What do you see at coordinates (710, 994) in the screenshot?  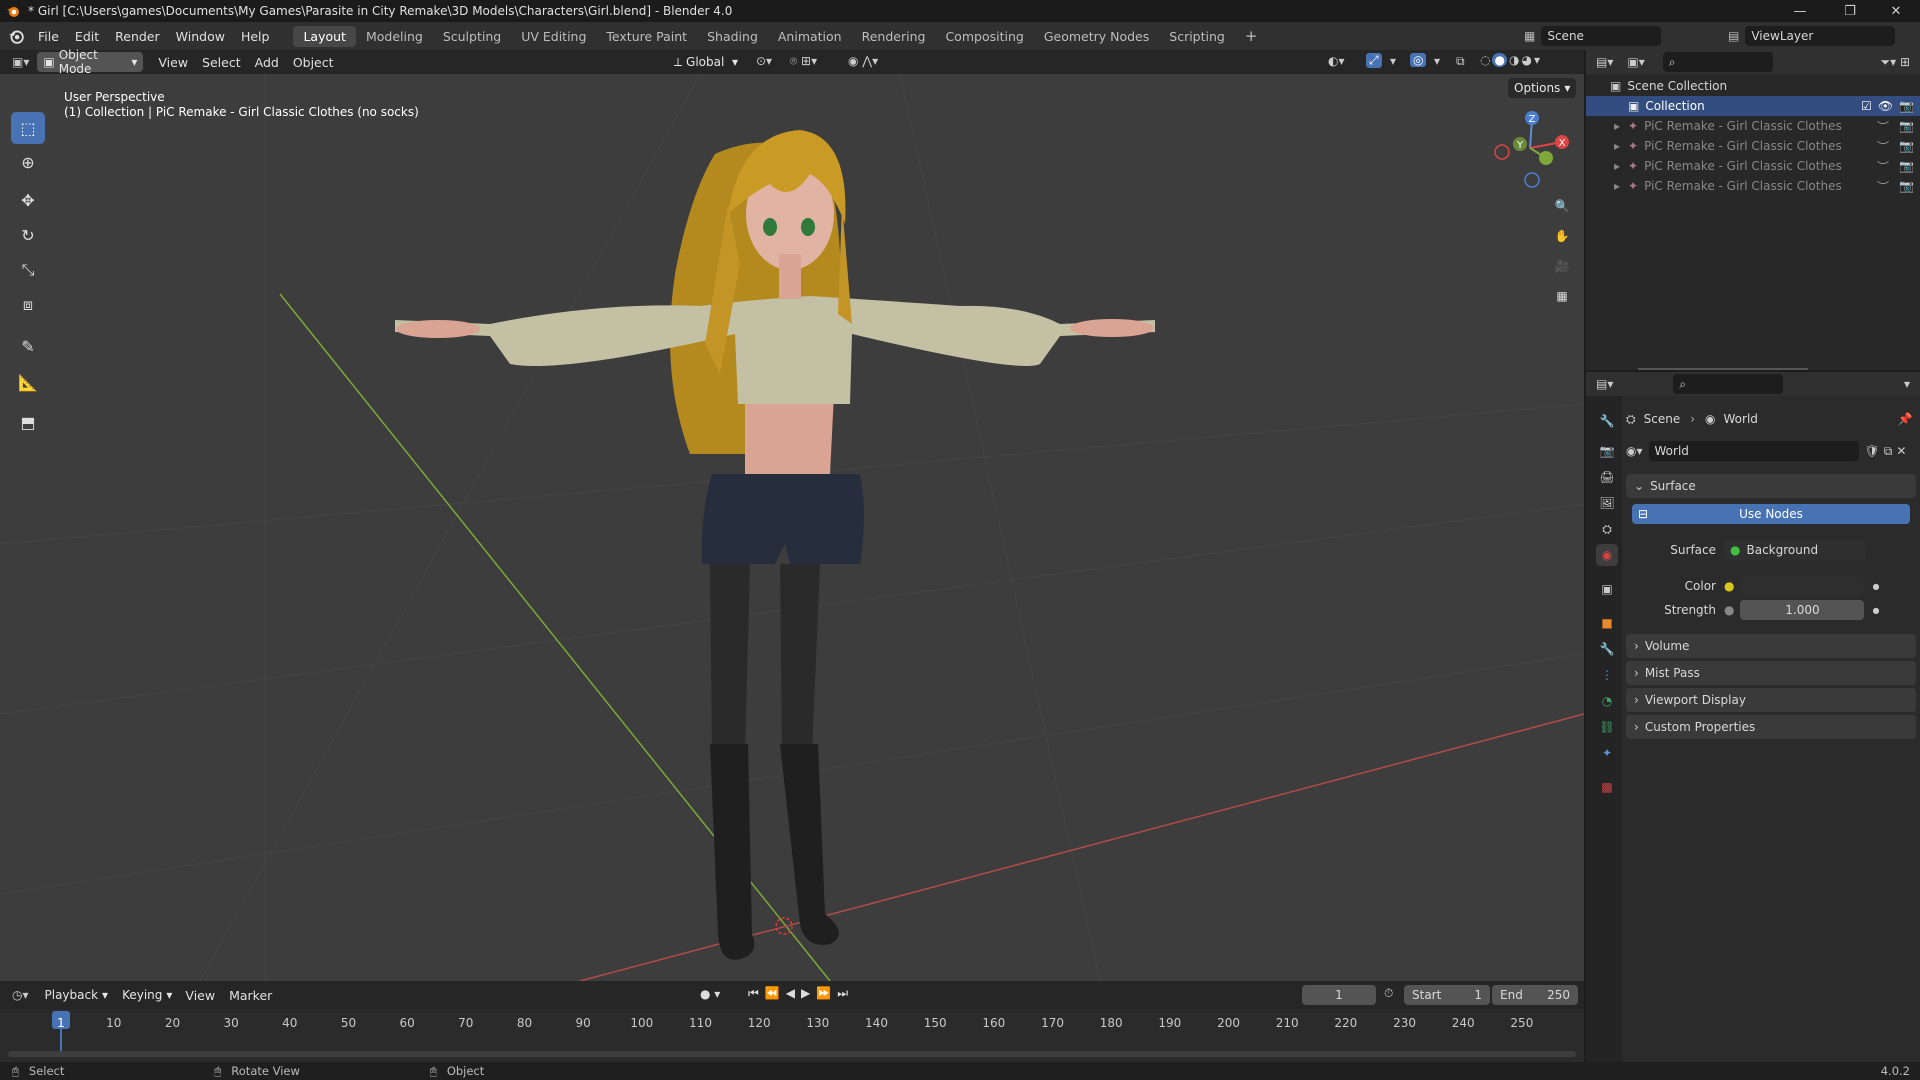 I see `record-icon: ● ▾` at bounding box center [710, 994].